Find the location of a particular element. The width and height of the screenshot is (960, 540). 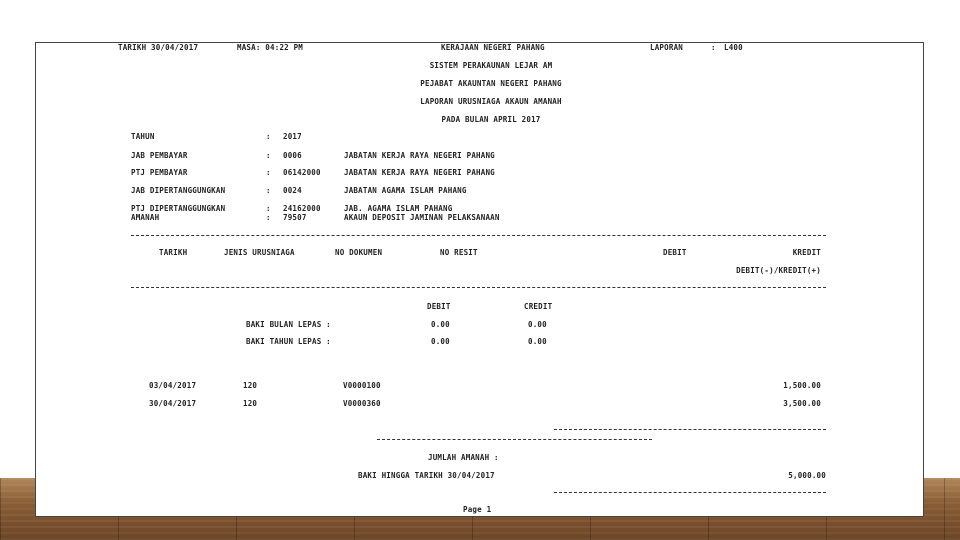

title-report: LAPORAN URUSNIAGA AKAUN AMANAH is located at coordinates (491, 101).